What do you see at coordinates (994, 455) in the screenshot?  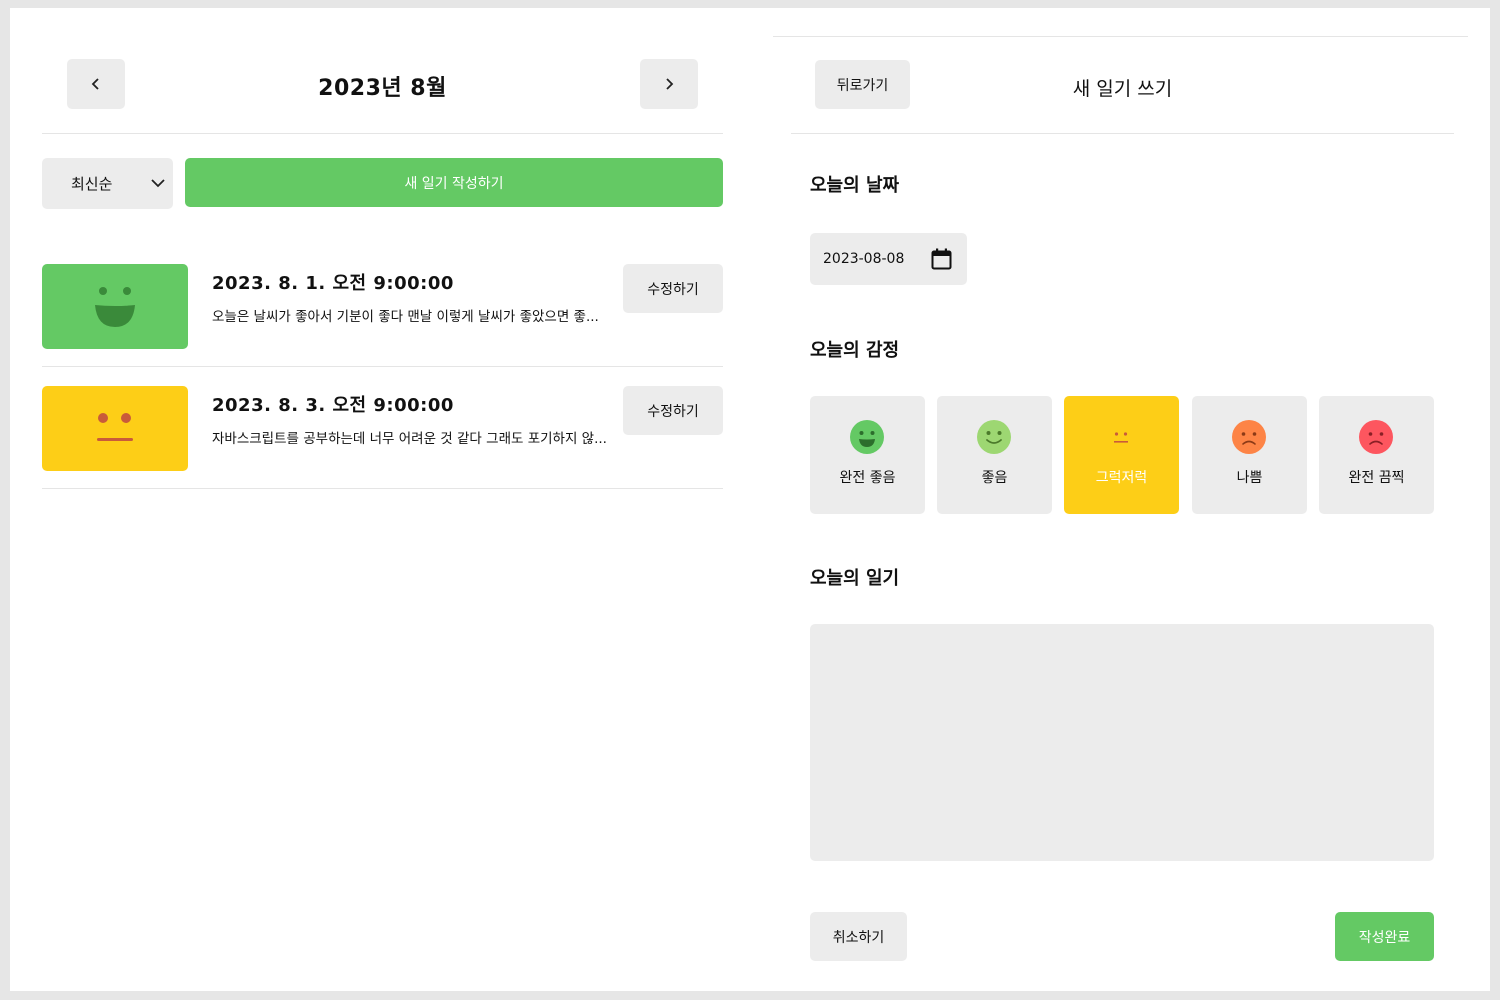 I see `emotion-option-good: 좋음` at bounding box center [994, 455].